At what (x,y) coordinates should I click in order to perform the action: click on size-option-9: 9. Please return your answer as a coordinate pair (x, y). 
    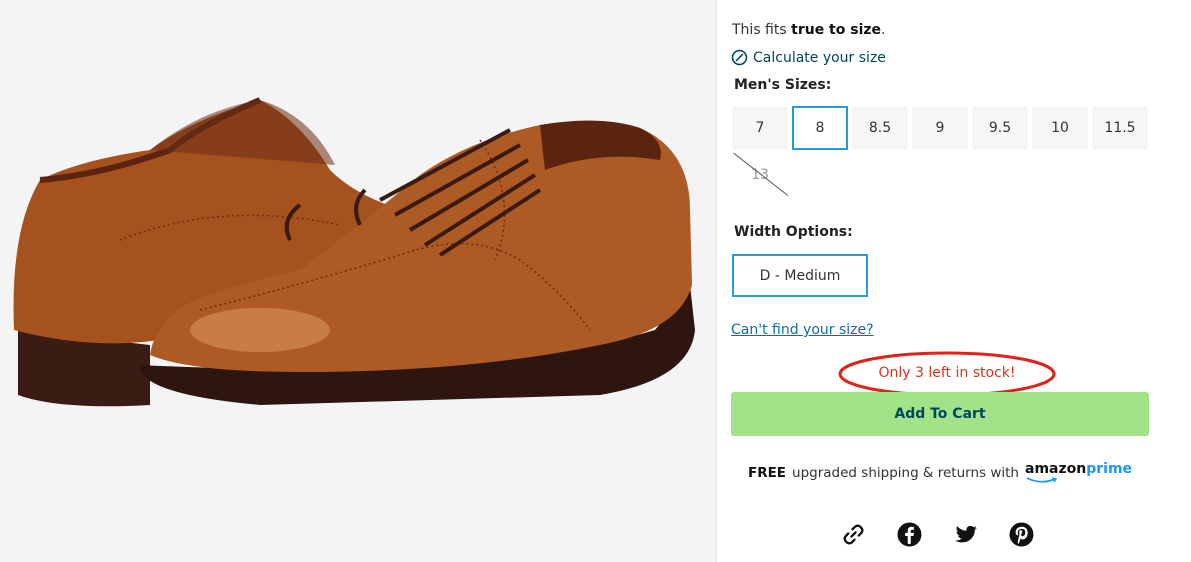
    Looking at the image, I should click on (940, 128).